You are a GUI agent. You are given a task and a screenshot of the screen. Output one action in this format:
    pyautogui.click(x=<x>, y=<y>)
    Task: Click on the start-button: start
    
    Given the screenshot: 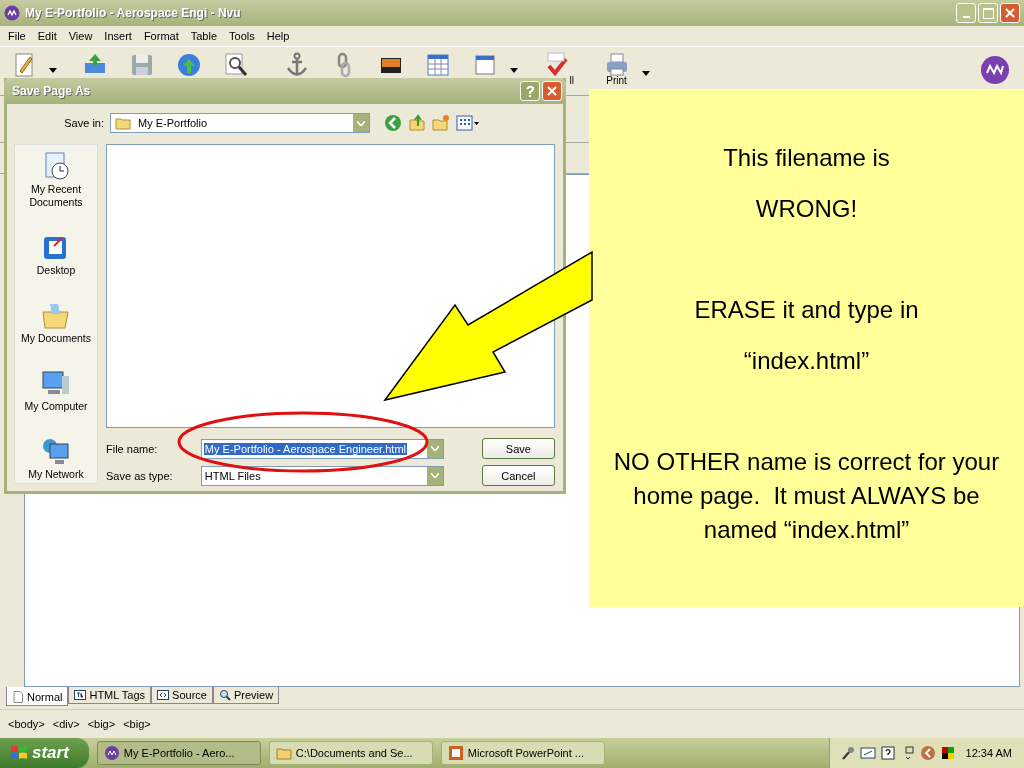 What is the action you would take?
    pyautogui.click(x=44, y=753)
    